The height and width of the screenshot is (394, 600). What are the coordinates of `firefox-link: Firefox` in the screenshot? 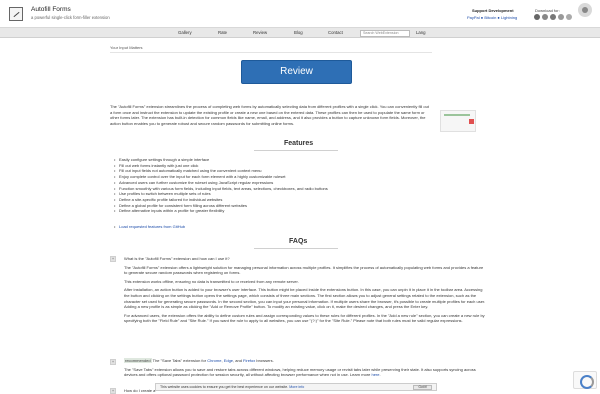 It's located at (249, 360).